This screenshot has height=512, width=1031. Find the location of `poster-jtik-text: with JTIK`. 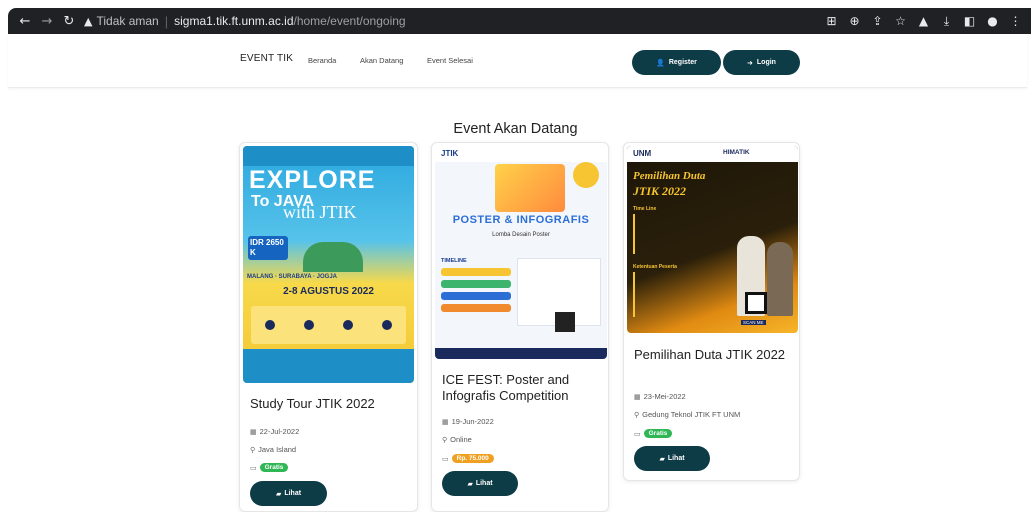

poster-jtik-text: with JTIK is located at coordinates (320, 212).